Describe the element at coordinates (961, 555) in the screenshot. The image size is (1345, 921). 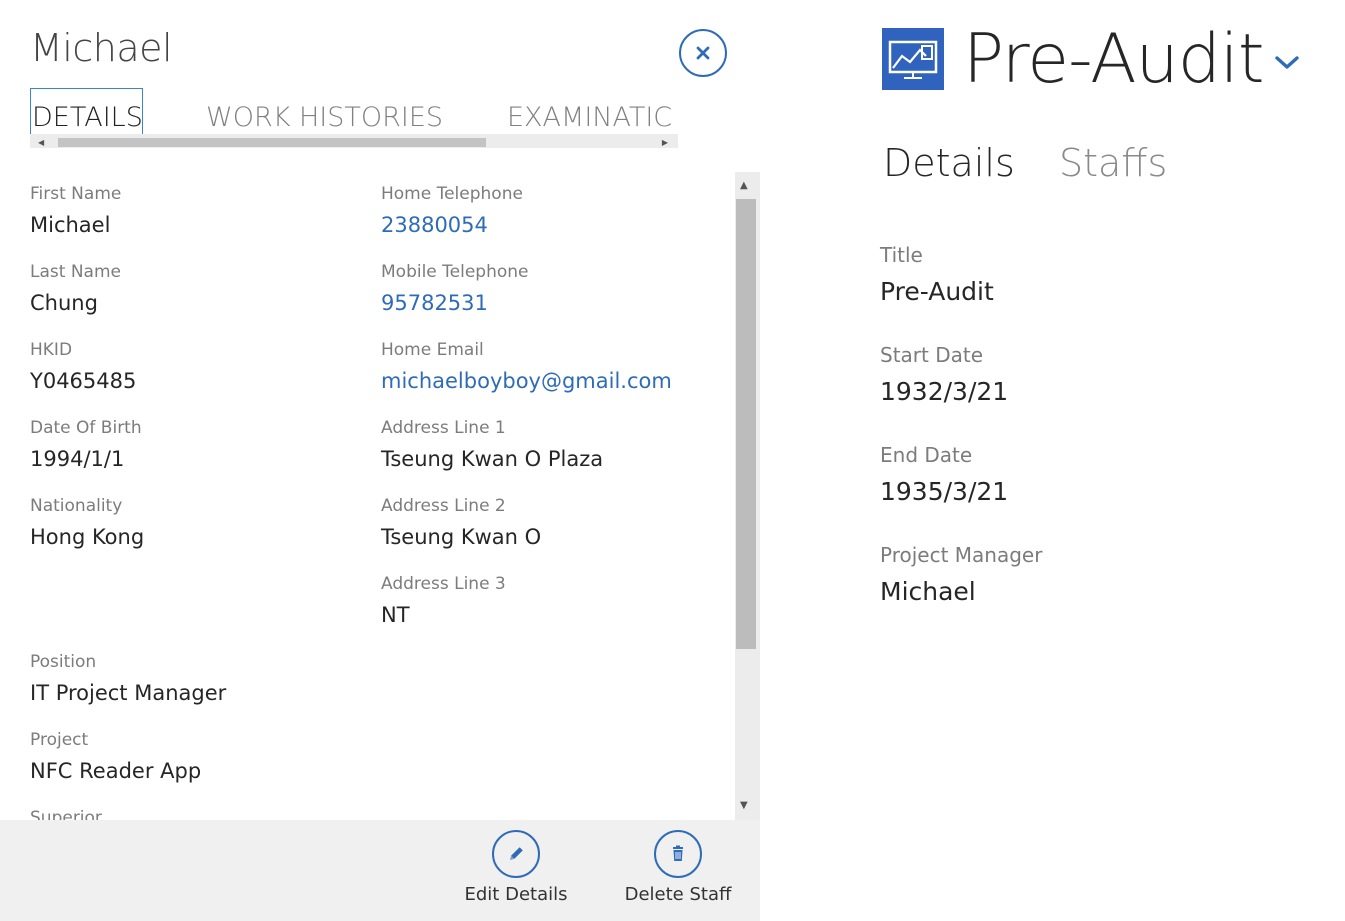
I see `field-label: Project Manager` at that location.